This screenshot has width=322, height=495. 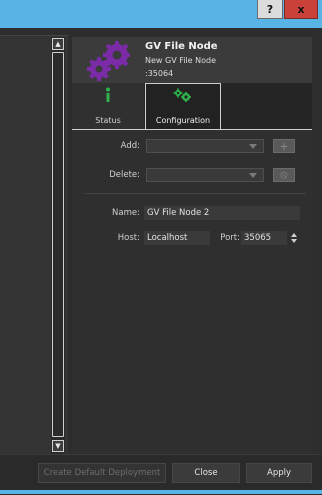 I want to click on window-bottom-border, so click(x=161, y=492).